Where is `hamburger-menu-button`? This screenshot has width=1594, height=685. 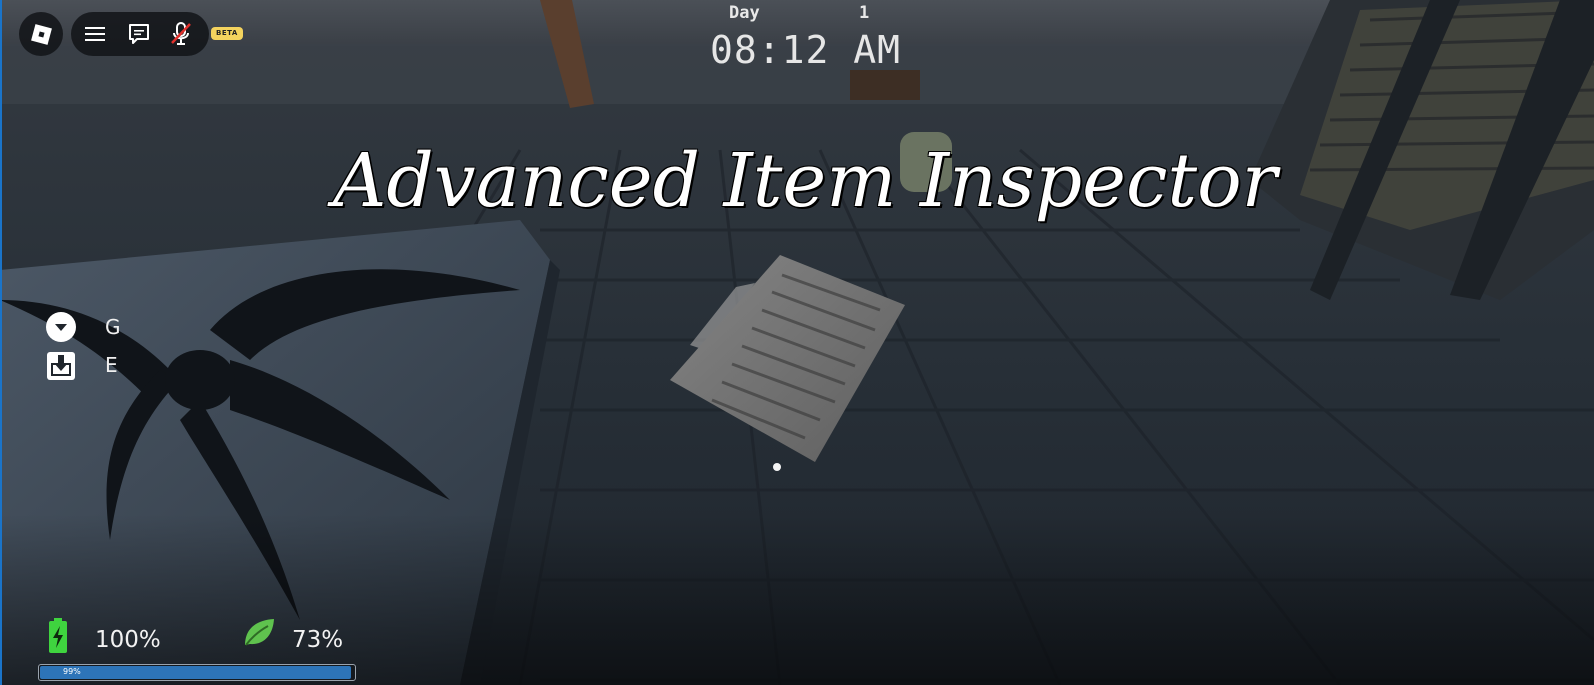 hamburger-menu-button is located at coordinates (95, 34).